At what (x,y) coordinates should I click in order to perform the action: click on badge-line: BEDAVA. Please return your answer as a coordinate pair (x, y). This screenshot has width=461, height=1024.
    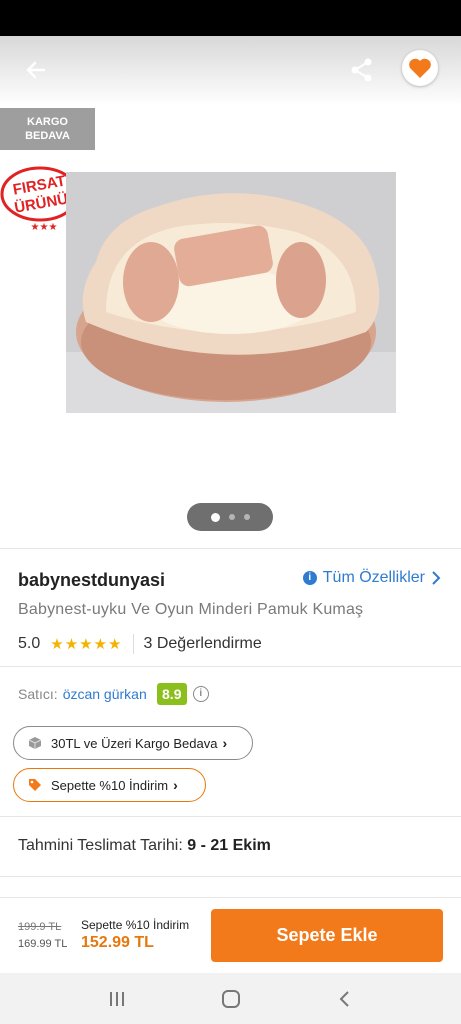
    Looking at the image, I should click on (47, 136).